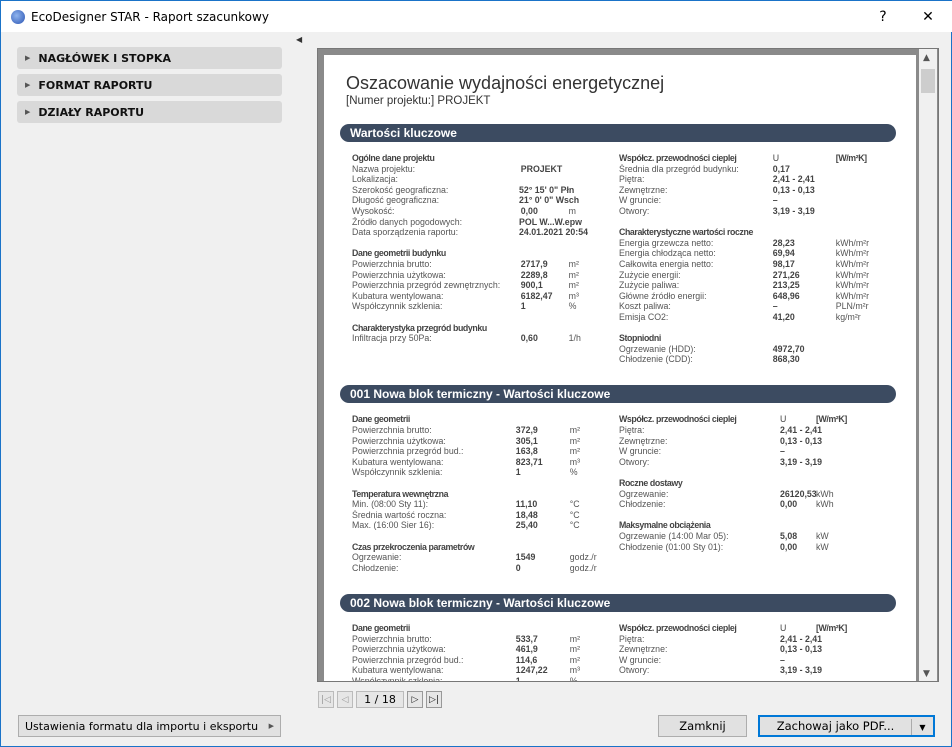  What do you see at coordinates (746, 158) in the screenshot?
I see `group-title: Współcz. przewodności cieplej U [W/m²K]` at bounding box center [746, 158].